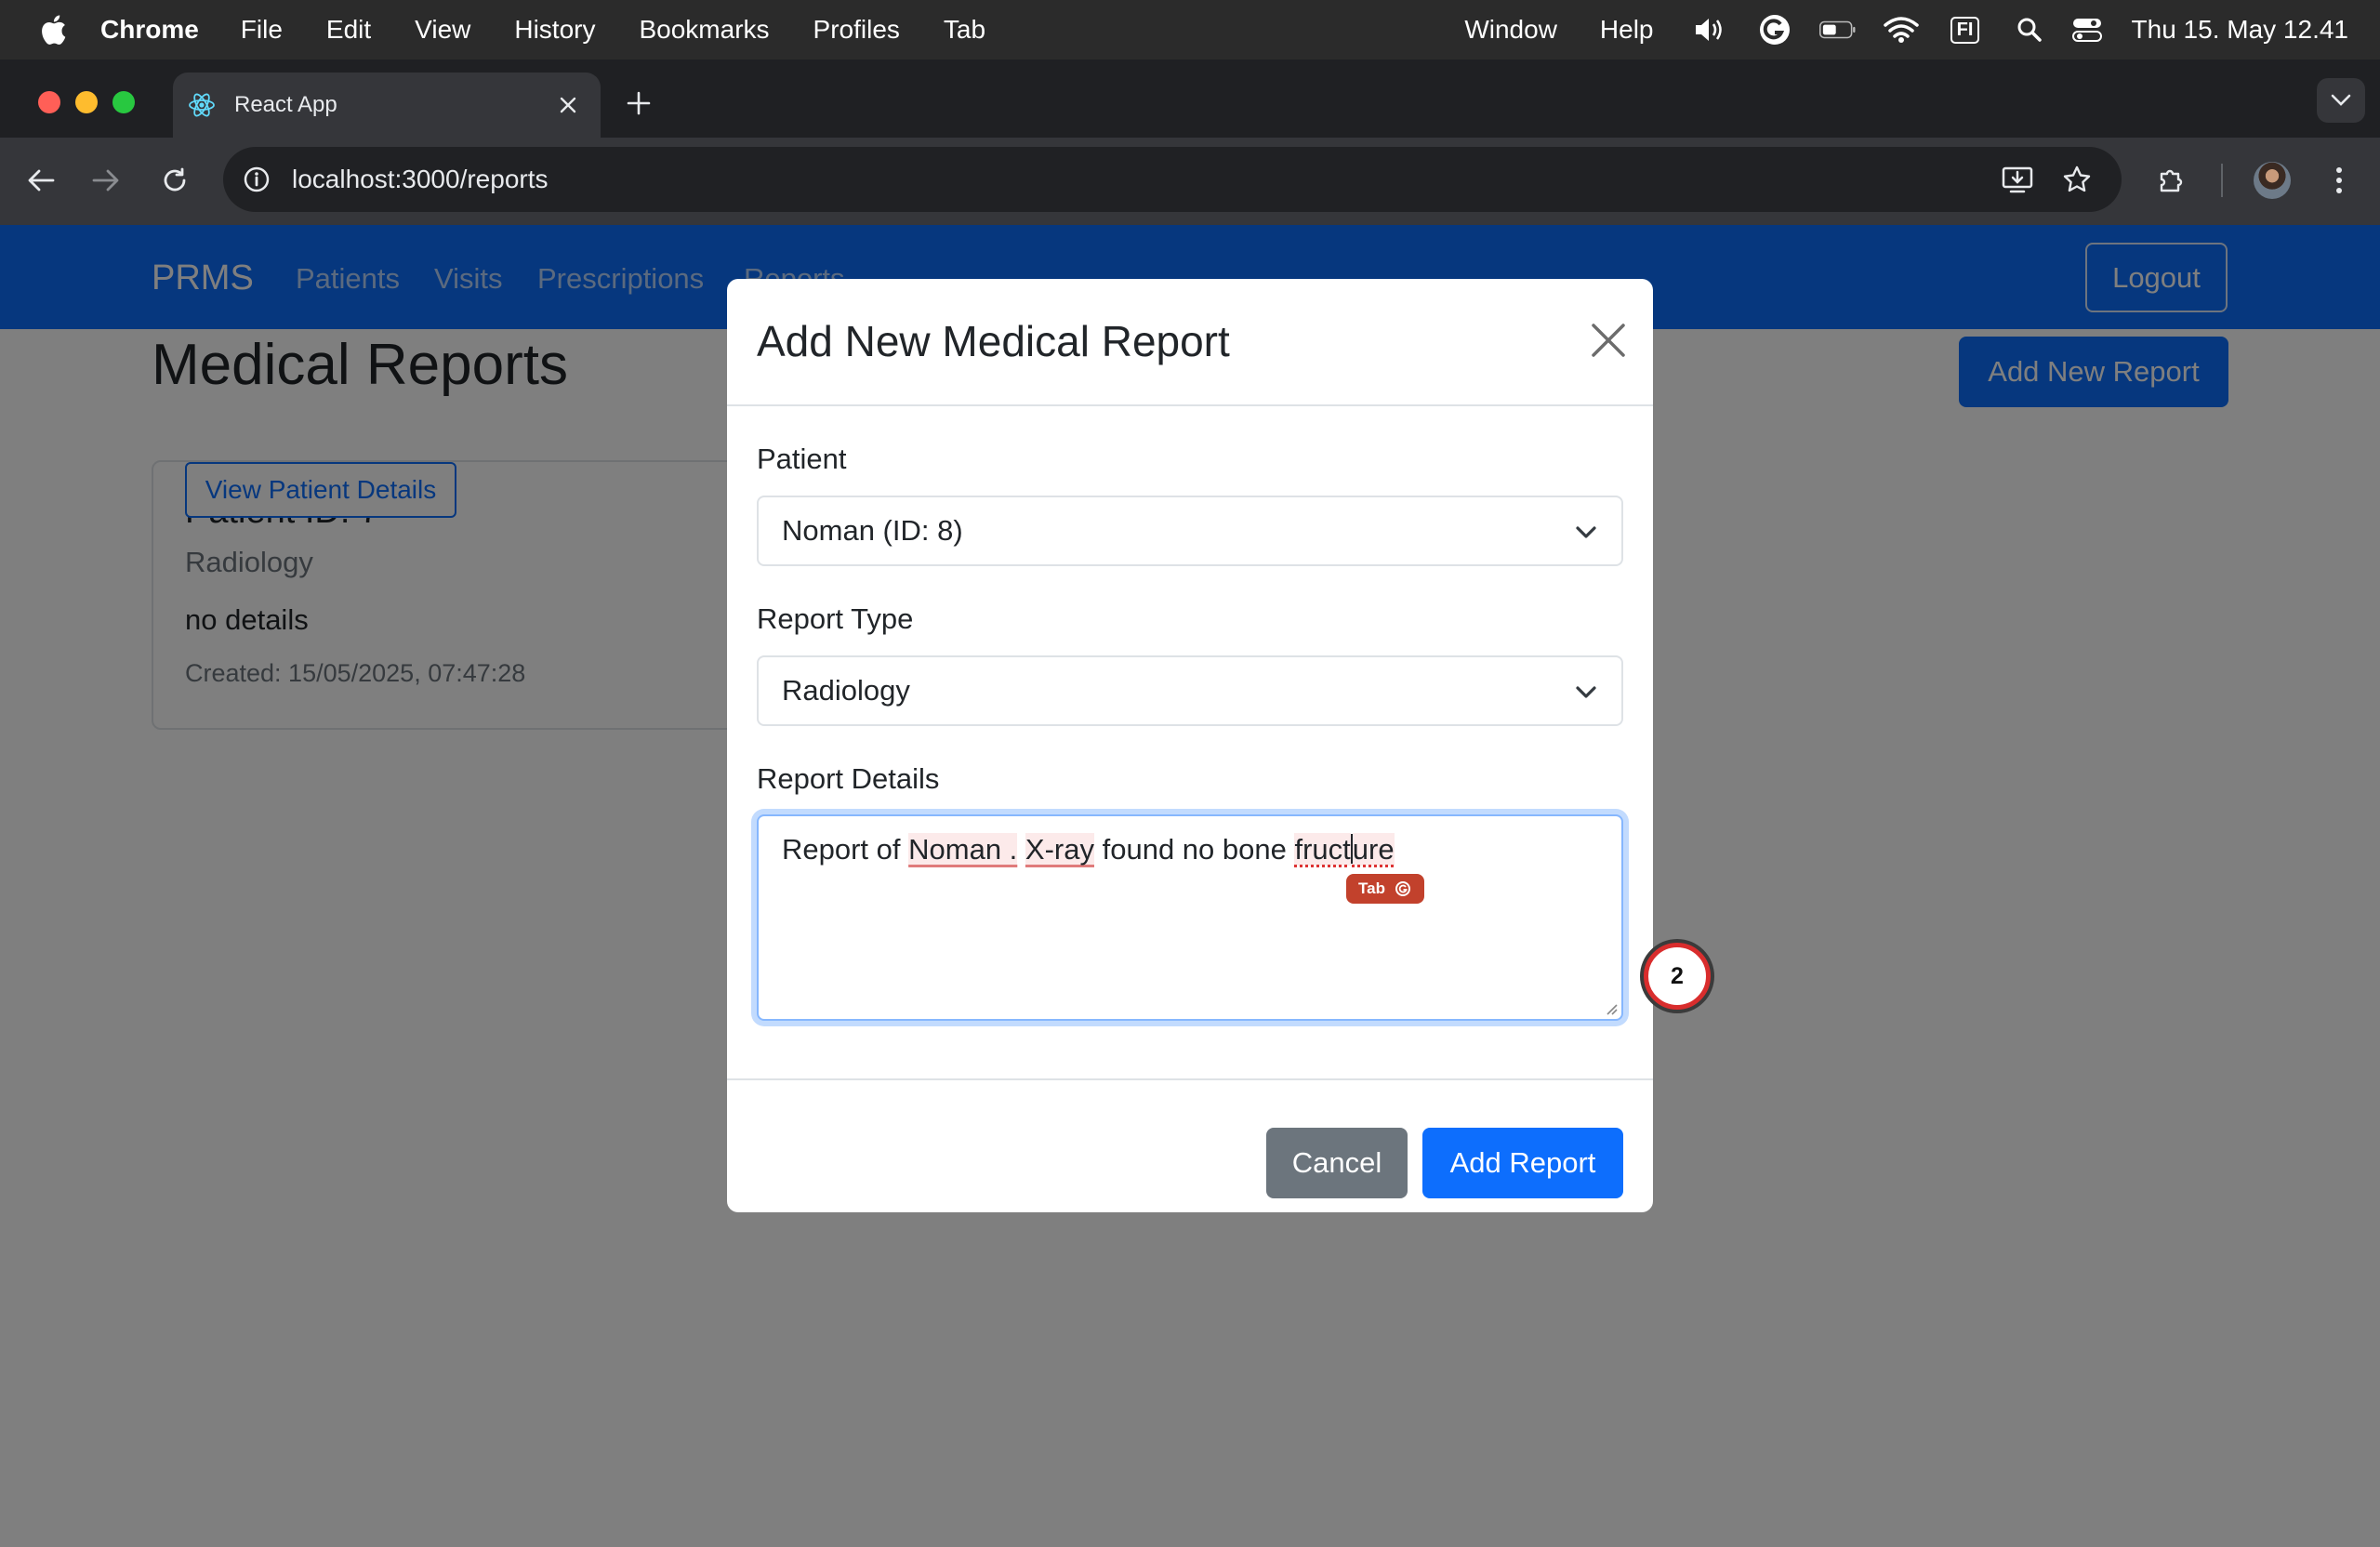  Describe the element at coordinates (2017, 179) in the screenshot. I see `install-app-icon` at that location.